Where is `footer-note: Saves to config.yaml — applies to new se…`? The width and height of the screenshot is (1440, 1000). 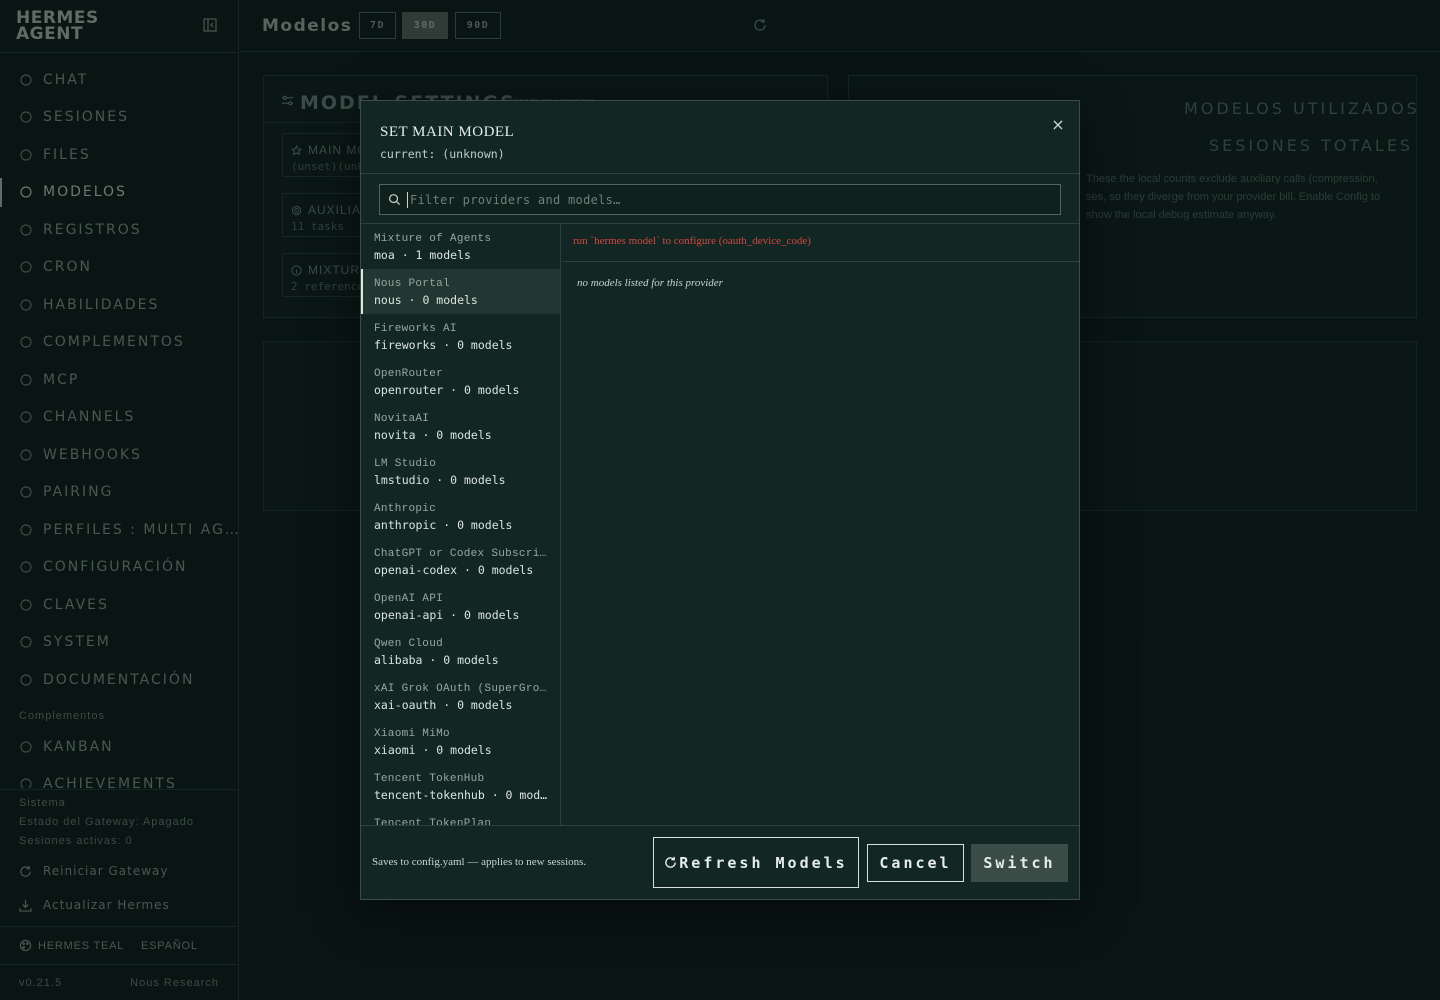
footer-note: Saves to config.yaml — applies to new se… is located at coordinates (479, 862).